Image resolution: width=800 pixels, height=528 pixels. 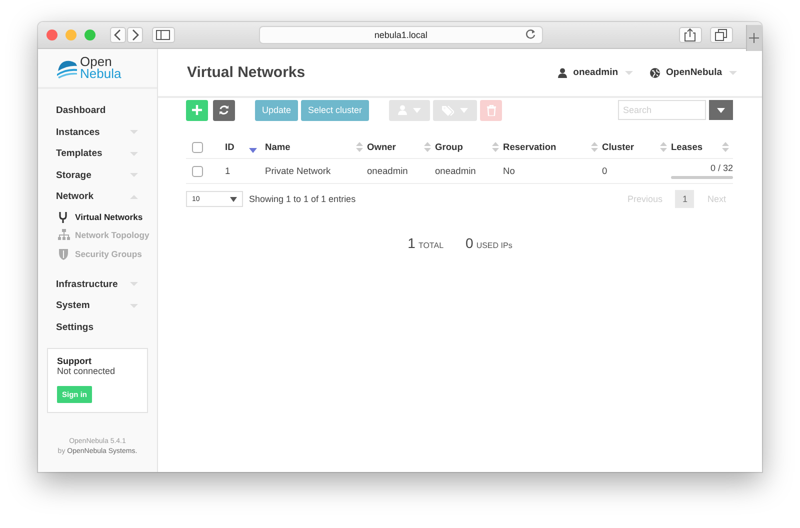 What do you see at coordinates (277, 147) in the screenshot?
I see `column-header: Name` at bounding box center [277, 147].